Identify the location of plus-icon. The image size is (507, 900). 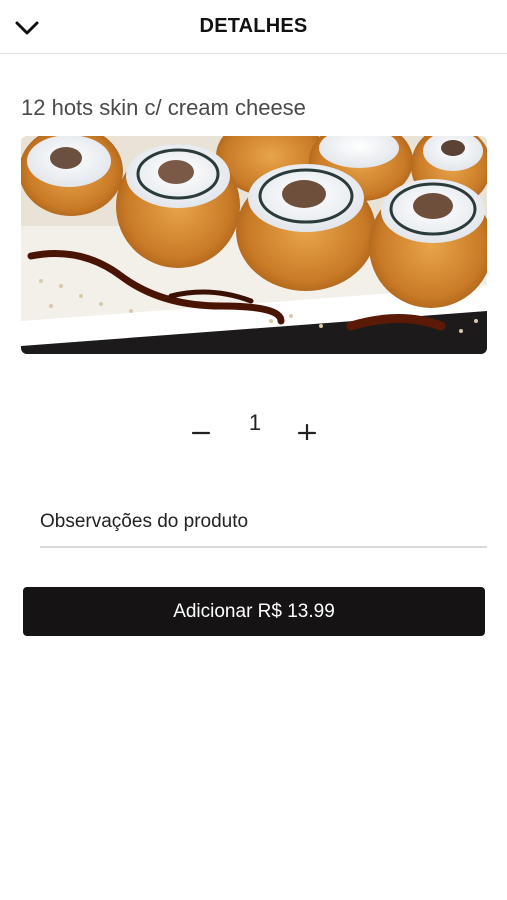
(307, 431).